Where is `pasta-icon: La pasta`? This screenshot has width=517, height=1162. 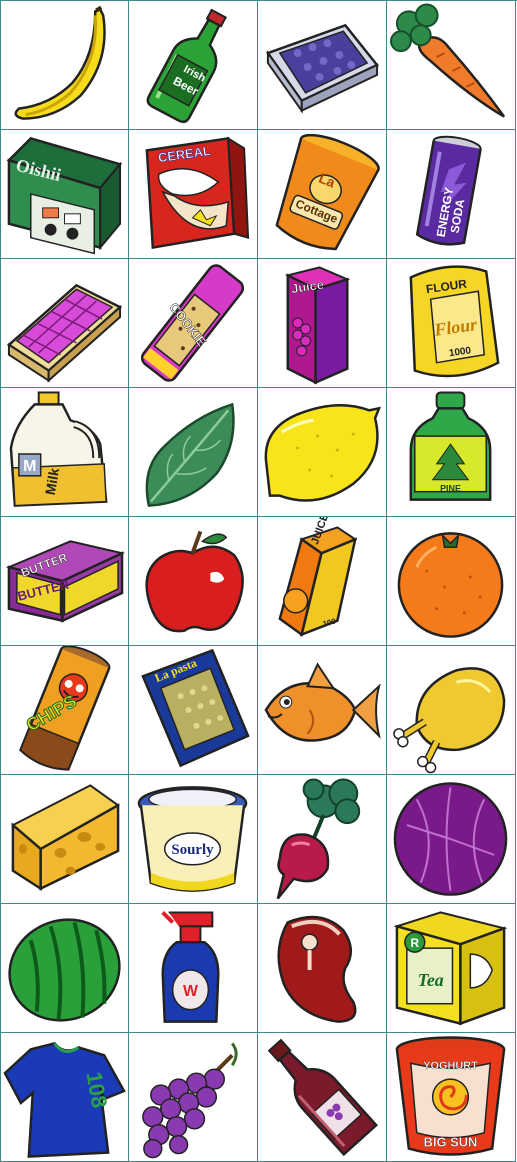 pasta-icon: La pasta is located at coordinates (195, 708).